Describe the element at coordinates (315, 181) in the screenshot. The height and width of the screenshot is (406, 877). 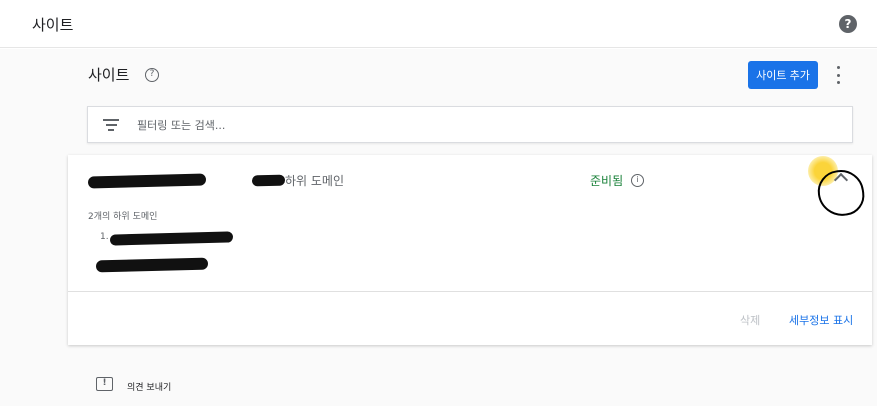
I see `subdomain-label: 하위 도메인` at that location.